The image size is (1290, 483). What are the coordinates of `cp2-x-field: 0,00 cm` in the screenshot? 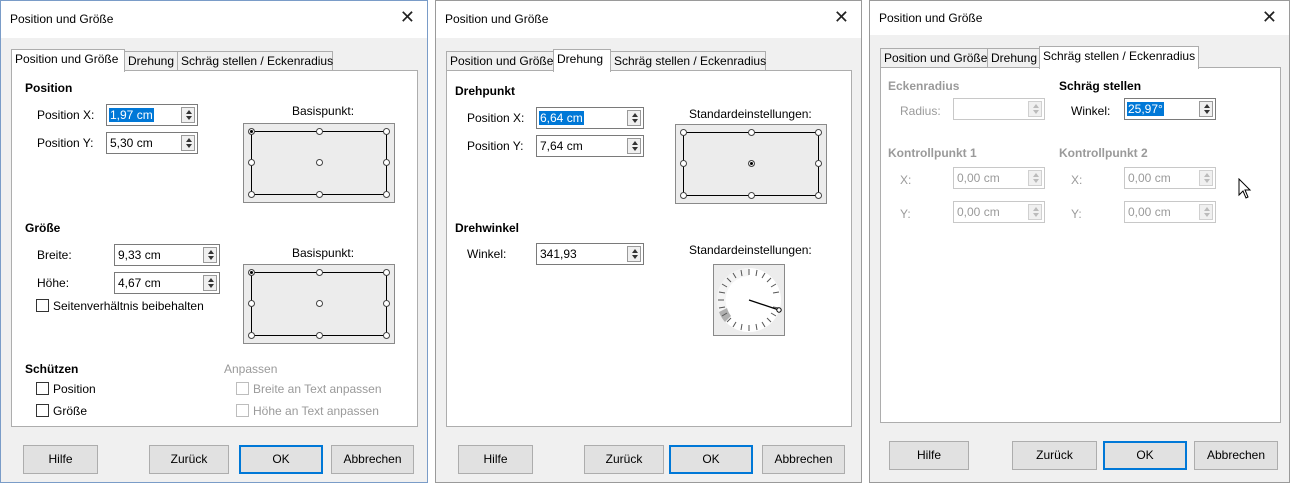 It's located at (1170, 178).